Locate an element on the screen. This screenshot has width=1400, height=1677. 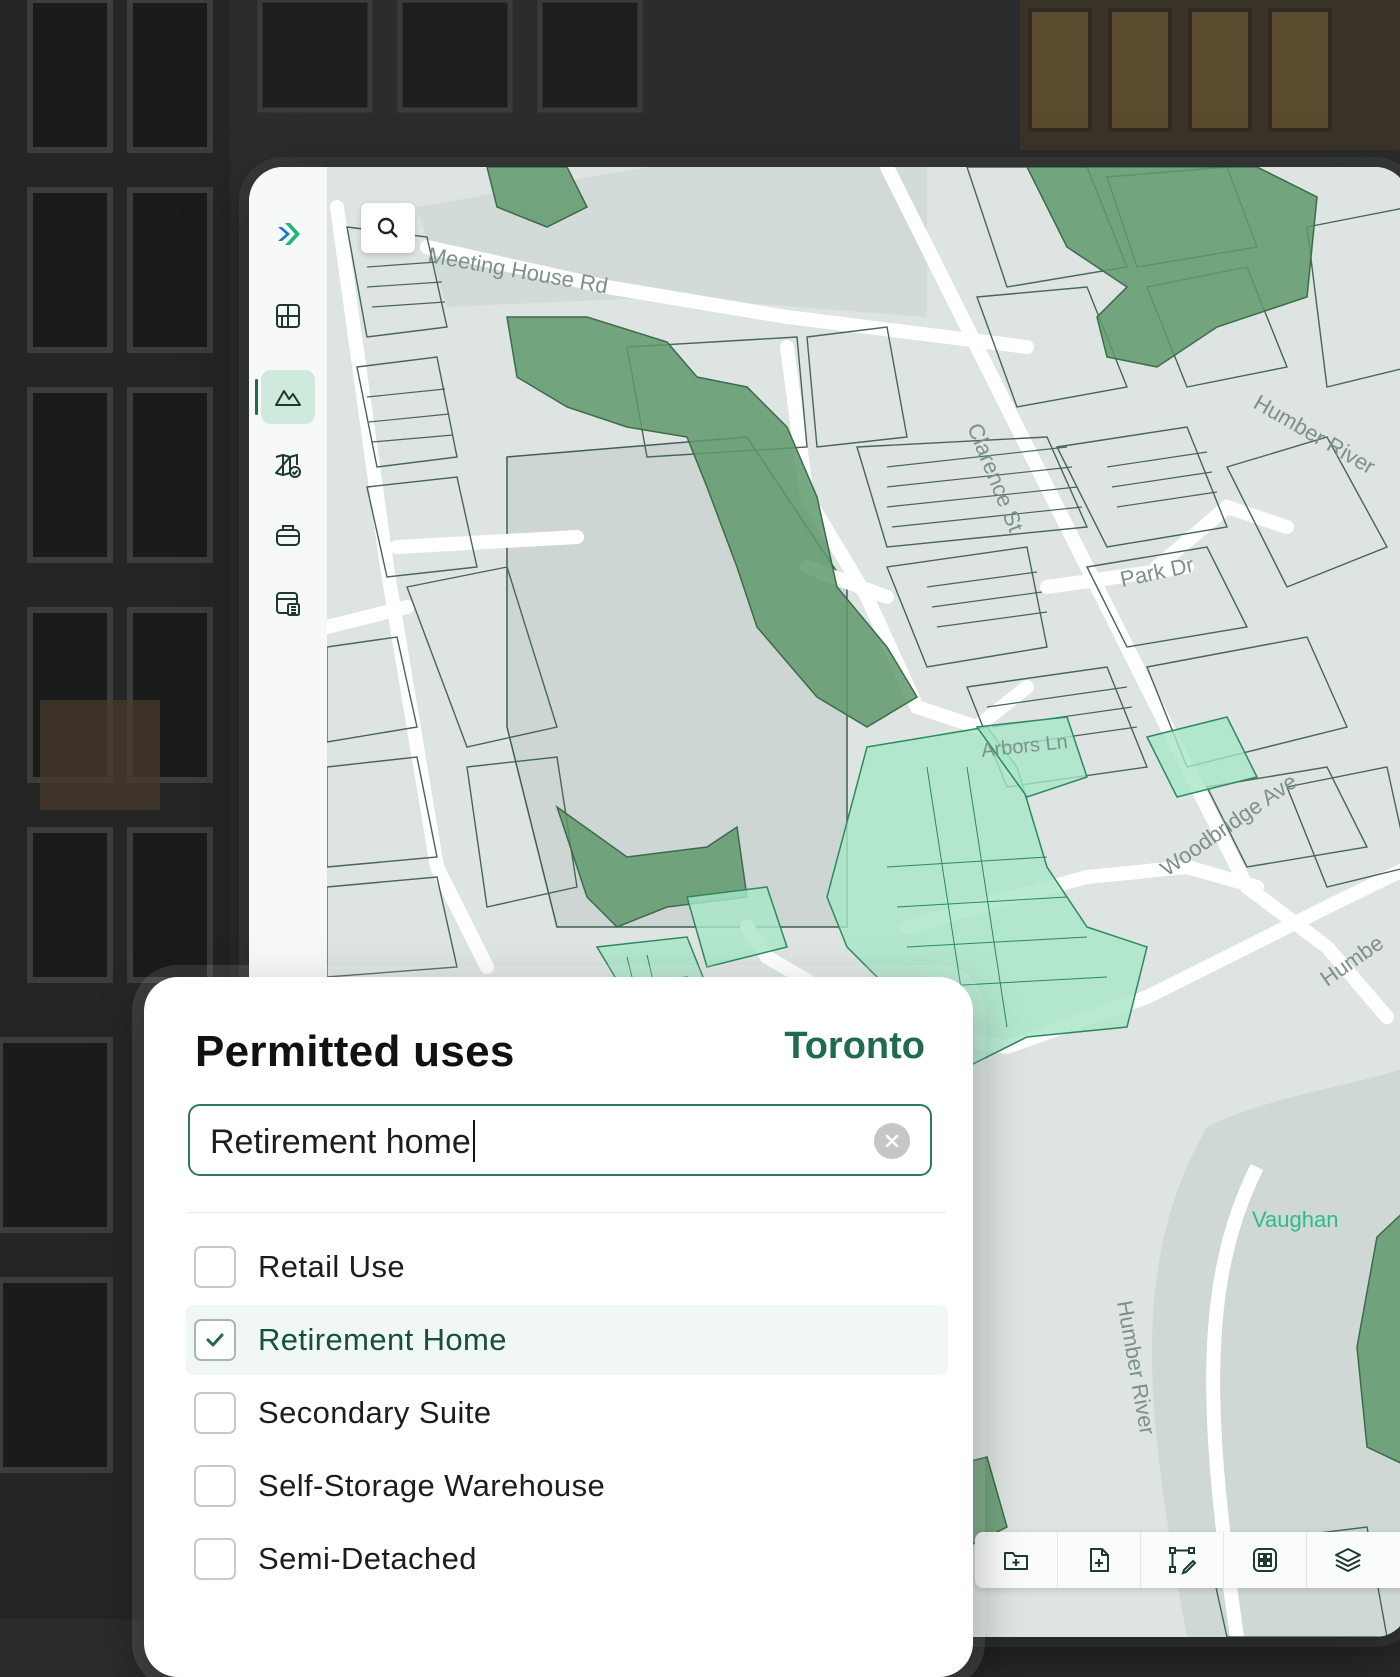
select-area-icon is located at coordinates (1265, 1560).